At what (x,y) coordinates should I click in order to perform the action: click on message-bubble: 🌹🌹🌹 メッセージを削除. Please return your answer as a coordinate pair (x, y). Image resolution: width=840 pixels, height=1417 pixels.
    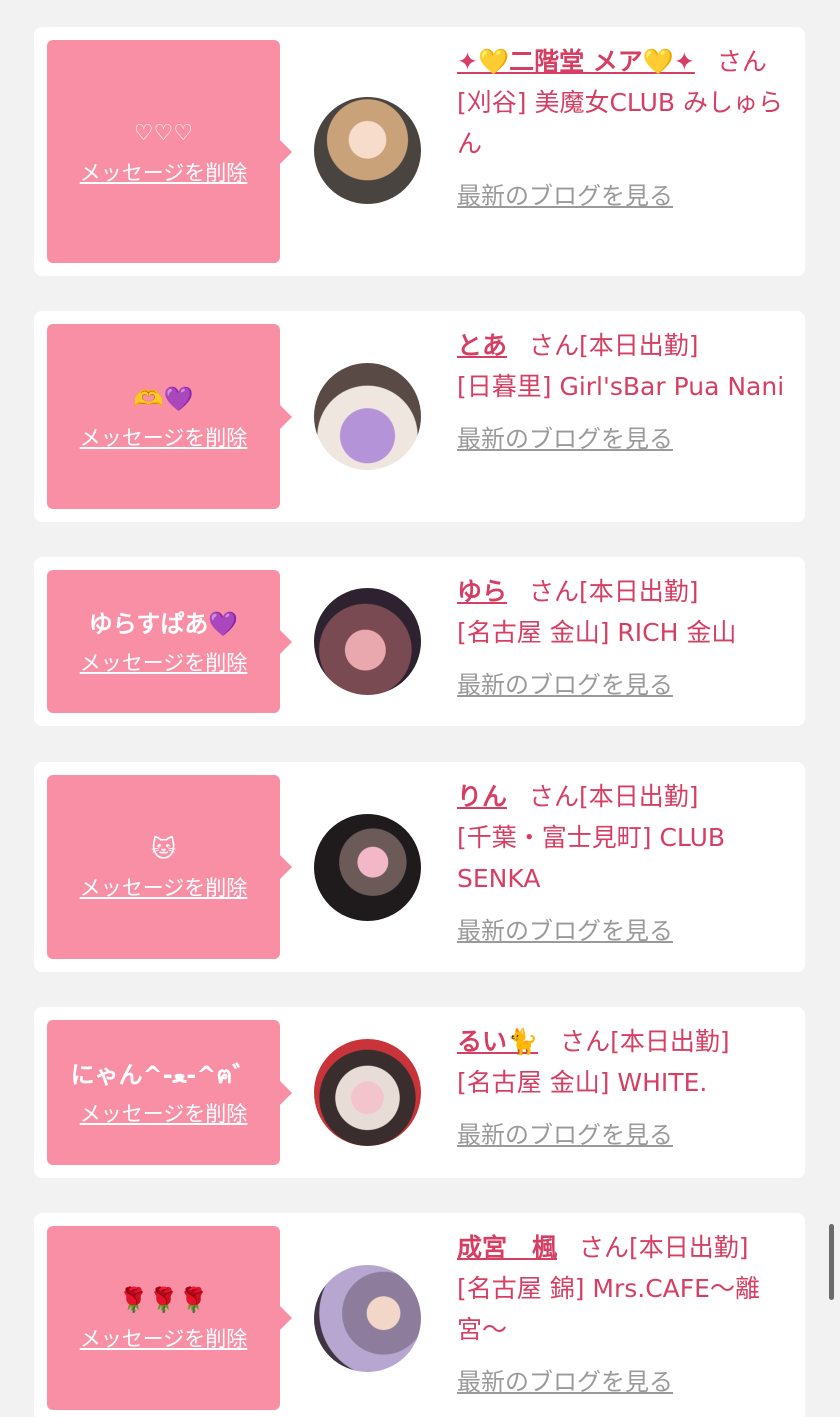
    Looking at the image, I should click on (169, 1318).